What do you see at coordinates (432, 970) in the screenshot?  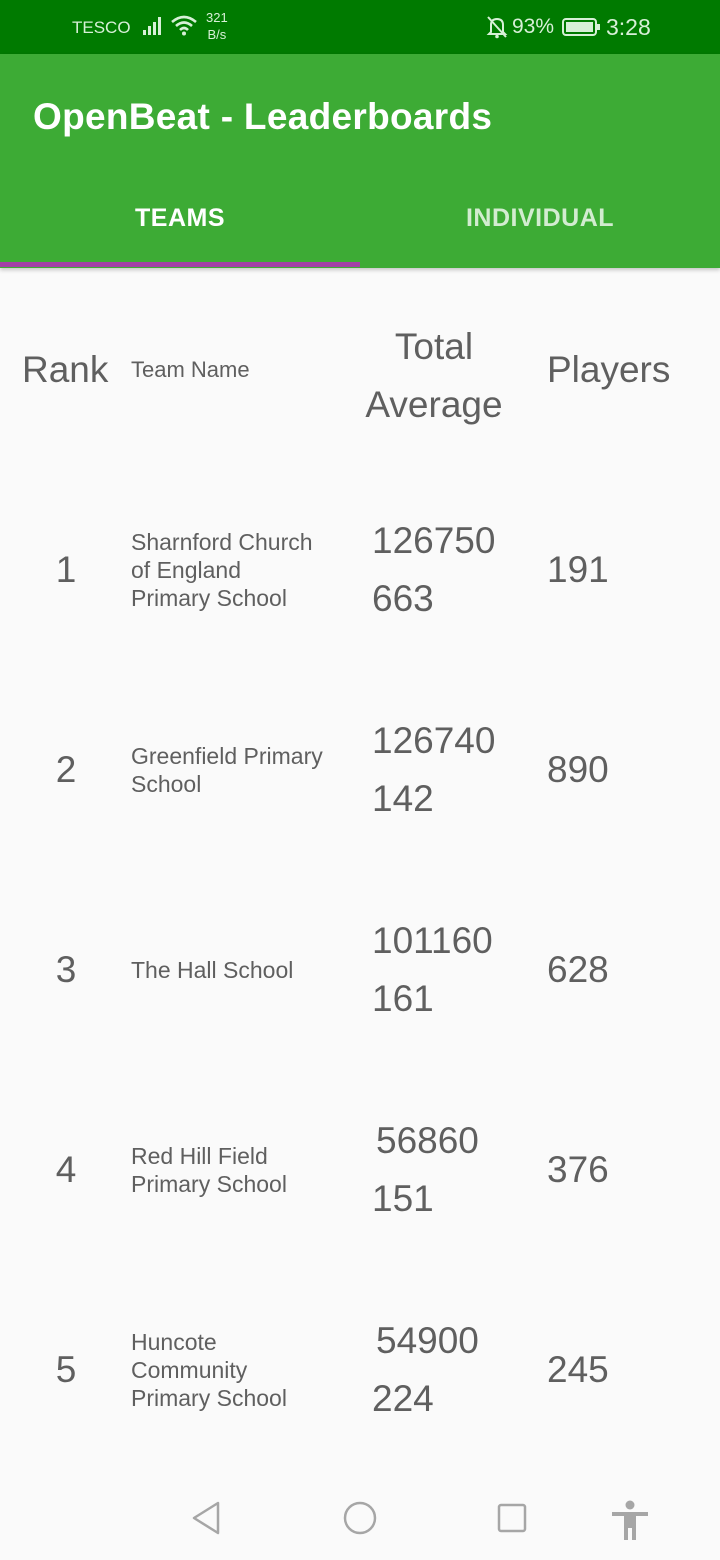 I see `total-average-cell: 101160 161` at bounding box center [432, 970].